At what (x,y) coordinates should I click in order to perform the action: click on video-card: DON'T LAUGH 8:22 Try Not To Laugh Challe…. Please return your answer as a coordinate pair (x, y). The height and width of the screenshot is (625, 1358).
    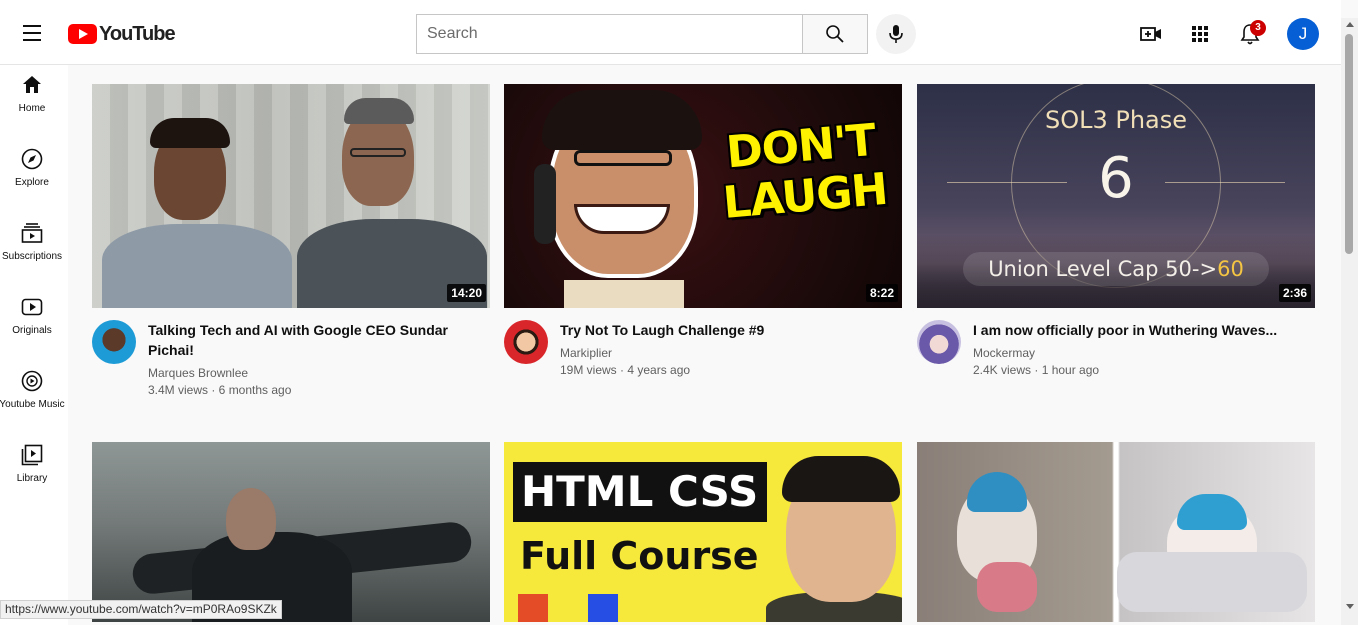
    Looking at the image, I should click on (703, 230).